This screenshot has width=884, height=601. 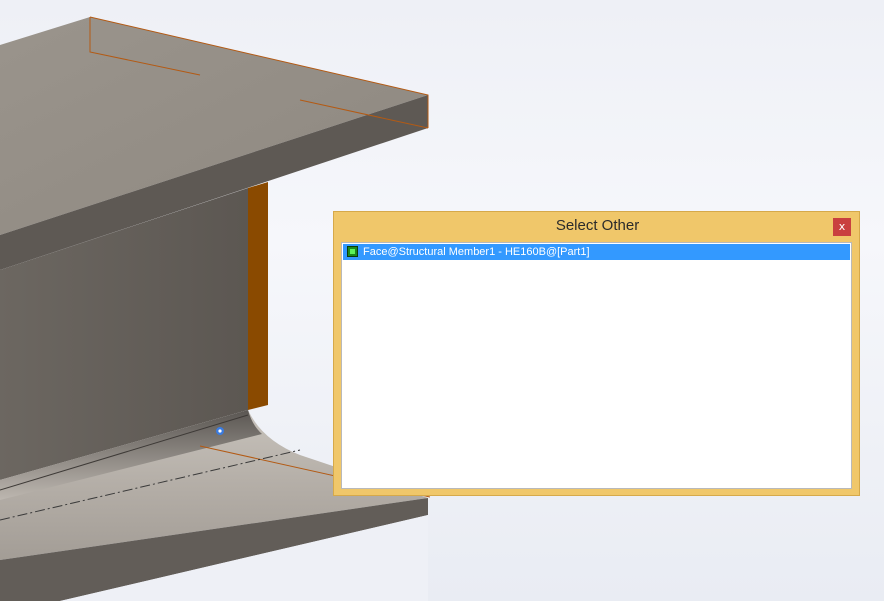 I want to click on list-item: Face@Structural Member1 - HE160B@[Part1], so click(x=596, y=252).